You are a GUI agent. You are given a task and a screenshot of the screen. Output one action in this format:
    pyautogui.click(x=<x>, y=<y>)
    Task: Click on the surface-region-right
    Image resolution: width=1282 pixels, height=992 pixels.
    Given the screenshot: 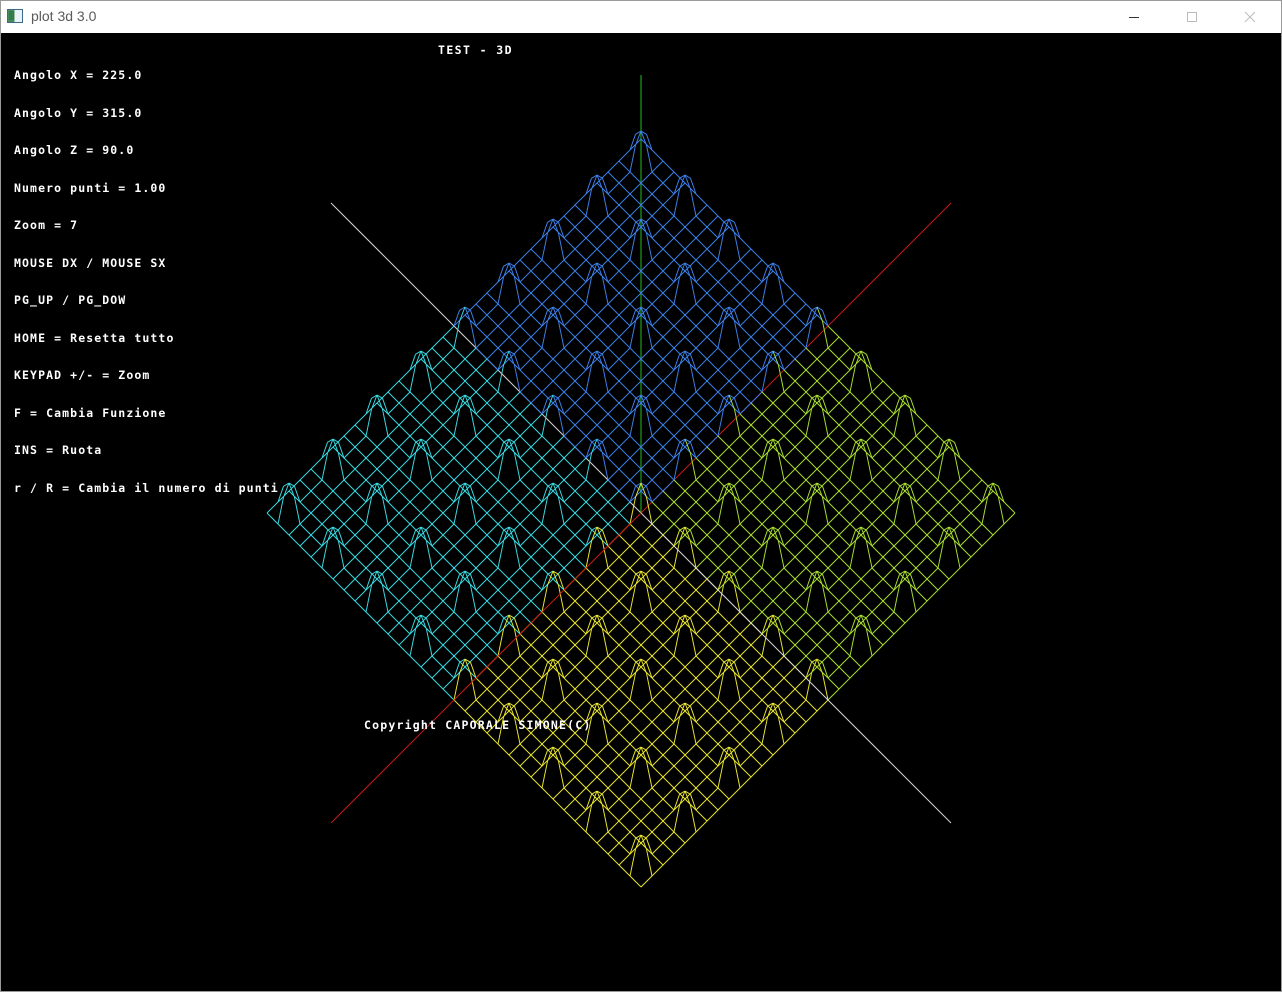 What is the action you would take?
    pyautogui.click(x=833, y=503)
    